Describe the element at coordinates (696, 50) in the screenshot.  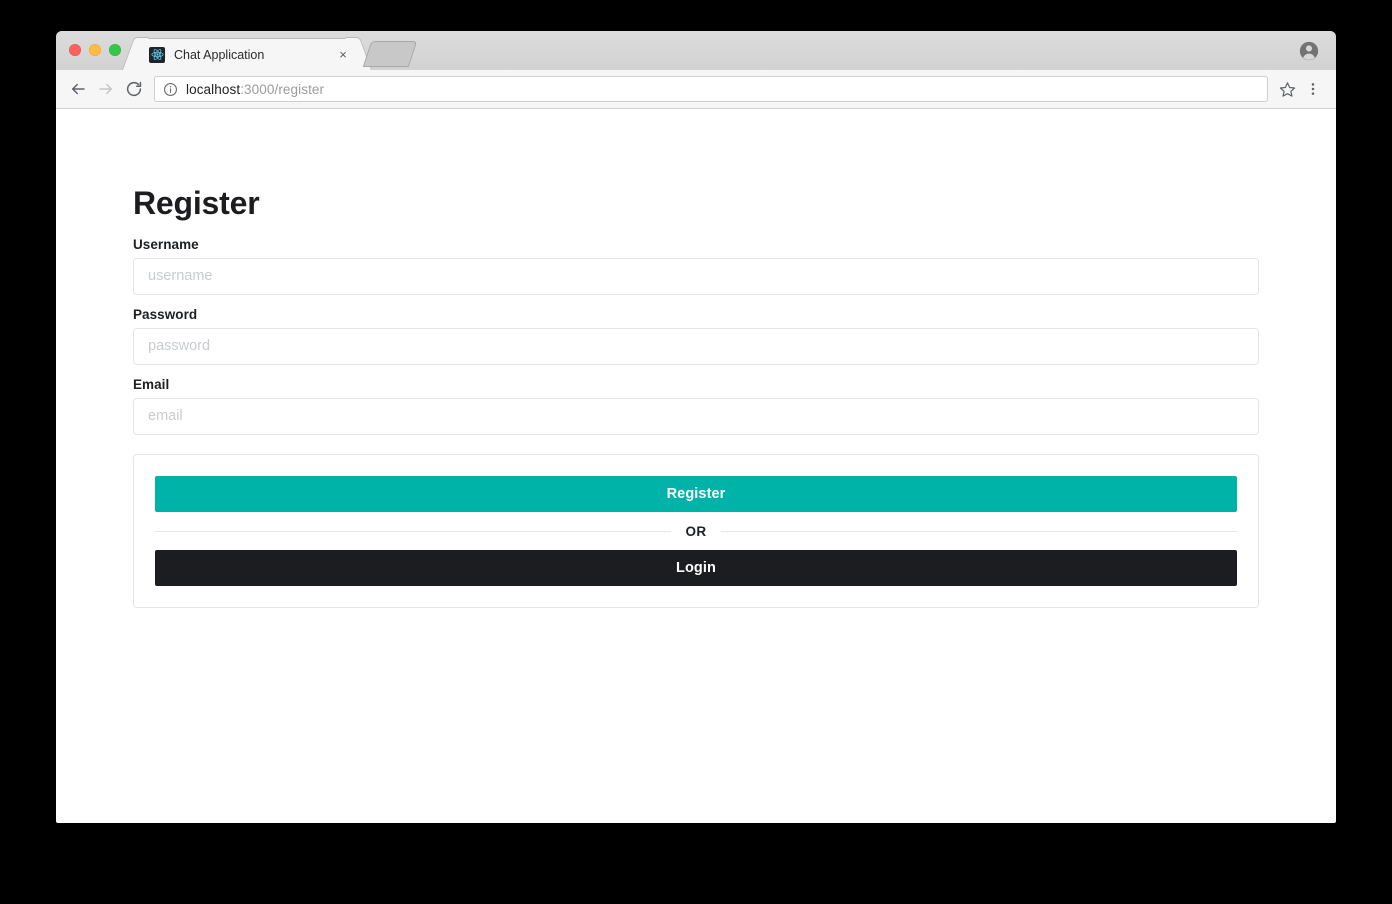
I see `tab-strip: Chat Application ×` at that location.